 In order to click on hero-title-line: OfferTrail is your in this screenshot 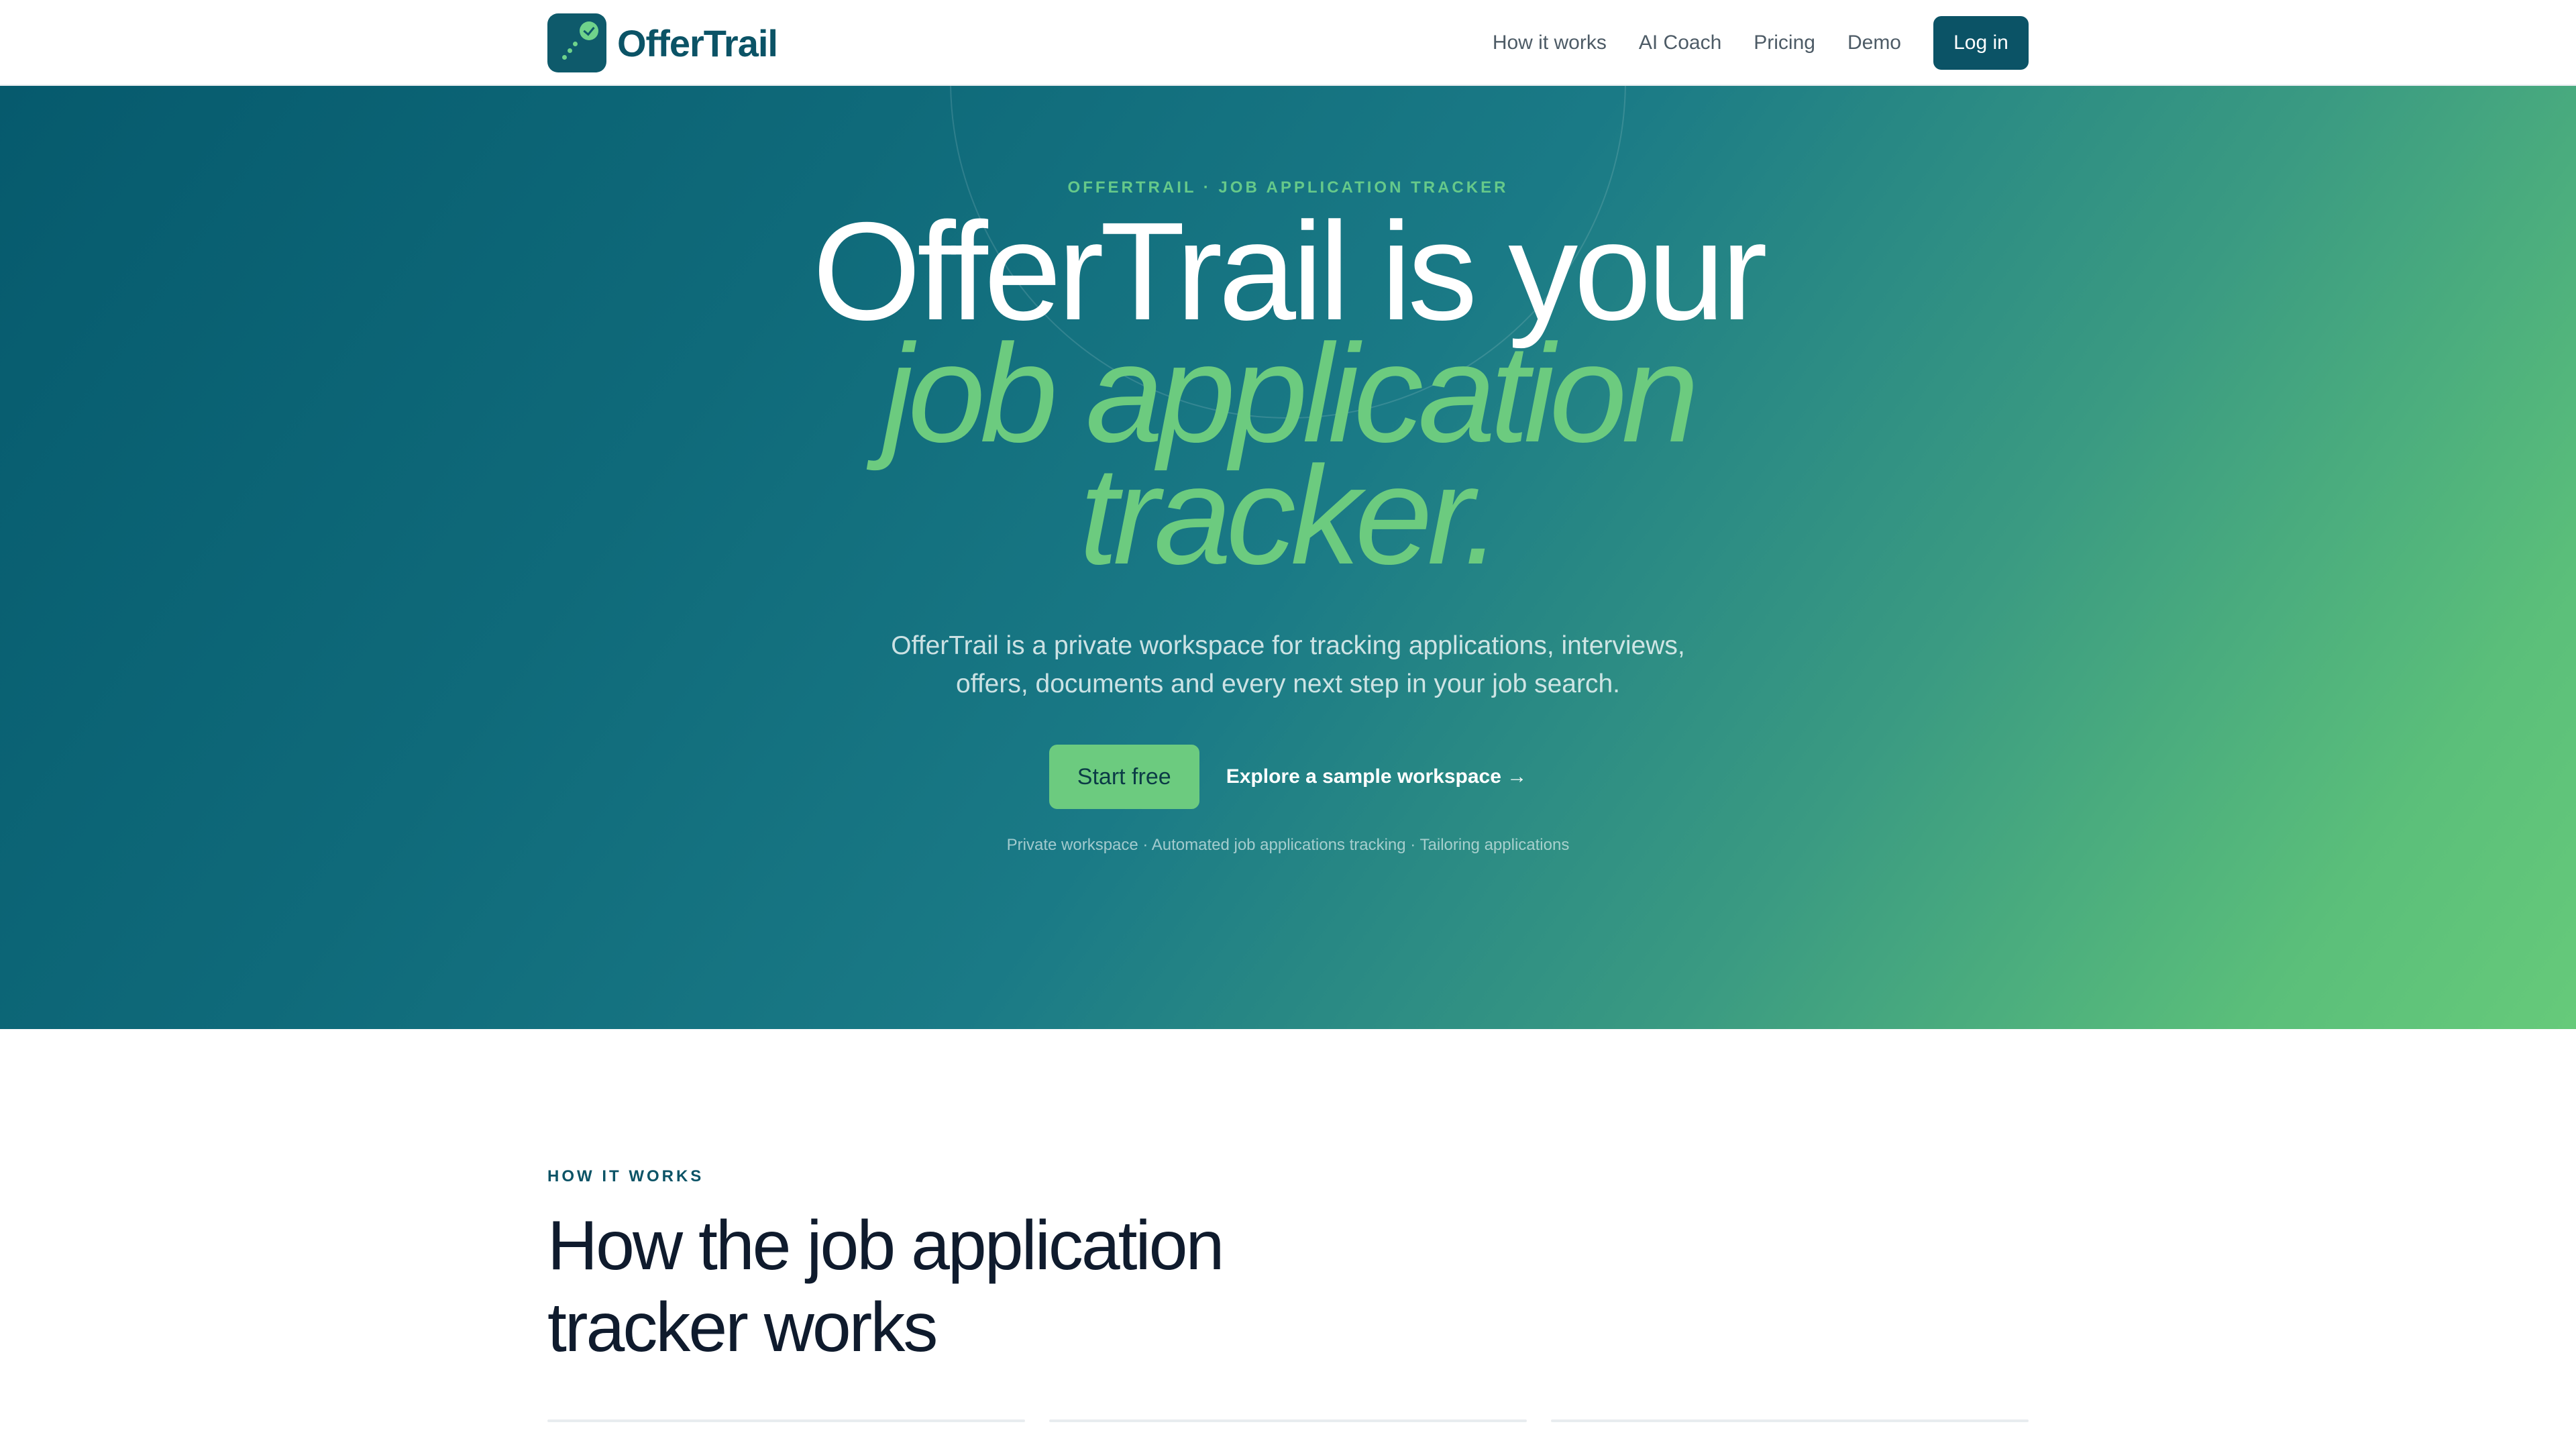, I will do `click(1290, 272)`.